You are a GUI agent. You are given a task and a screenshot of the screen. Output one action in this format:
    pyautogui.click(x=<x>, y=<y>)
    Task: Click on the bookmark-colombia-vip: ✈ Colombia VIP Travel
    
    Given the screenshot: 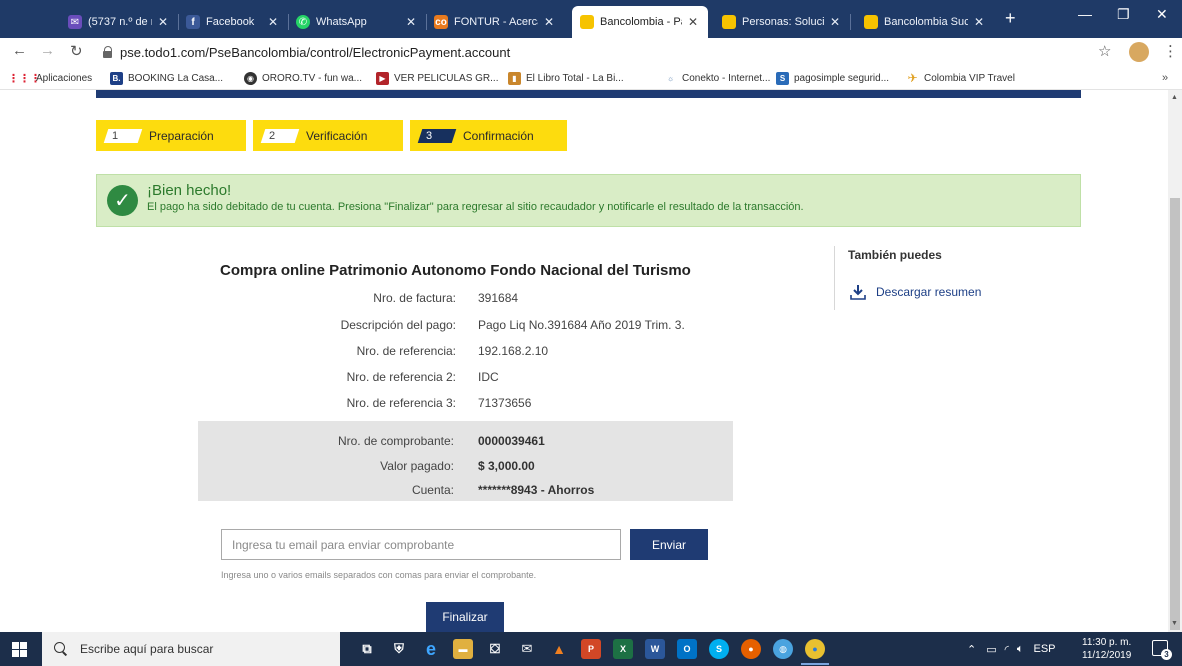 What is the action you would take?
    pyautogui.click(x=960, y=78)
    